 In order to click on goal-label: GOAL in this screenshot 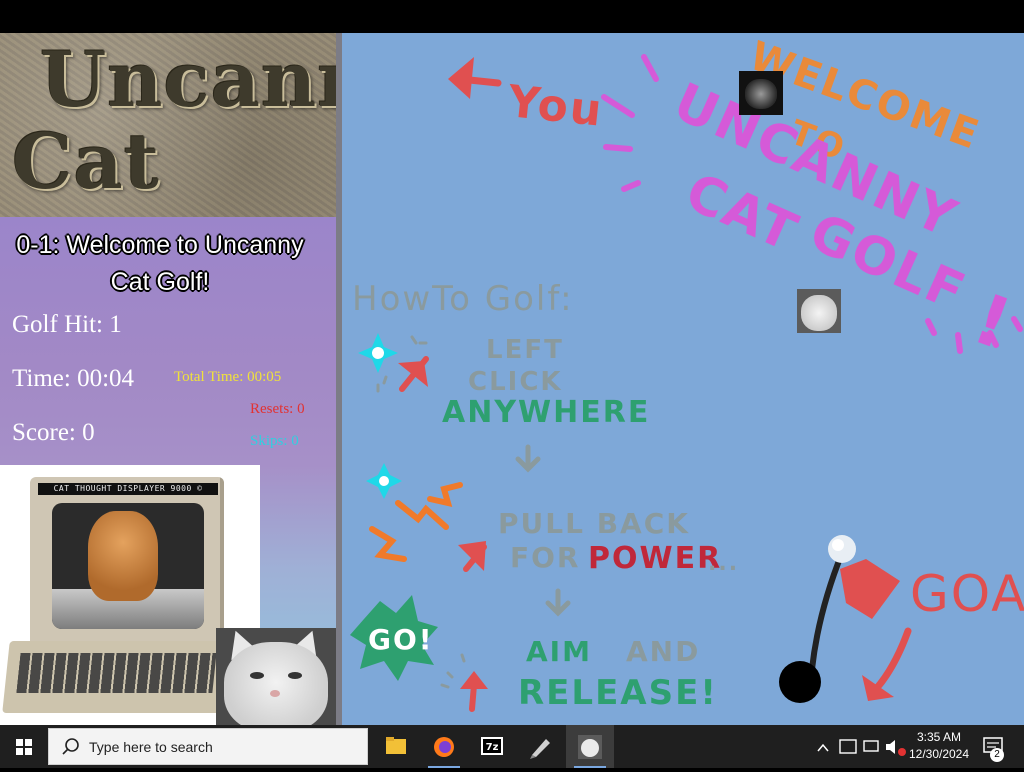, I will do `click(967, 594)`.